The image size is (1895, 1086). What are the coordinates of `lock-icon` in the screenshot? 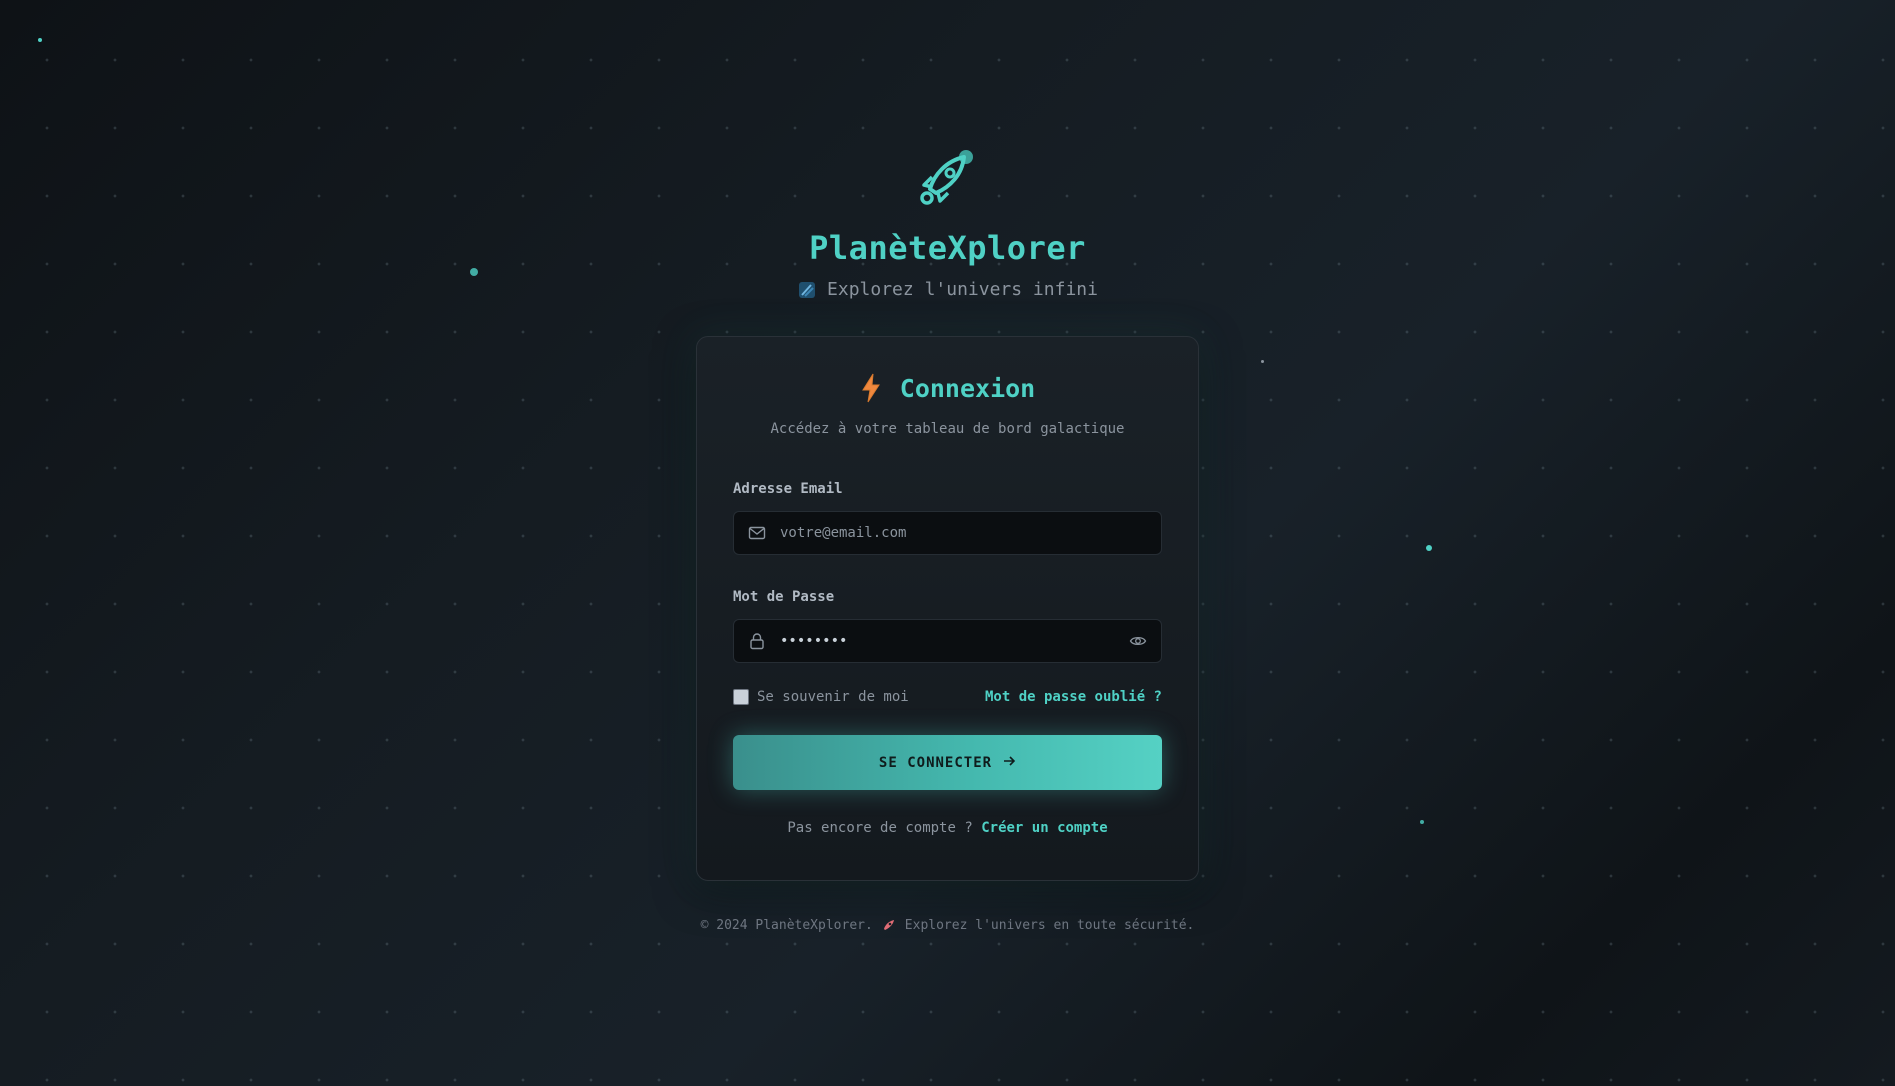 It's located at (757, 641).